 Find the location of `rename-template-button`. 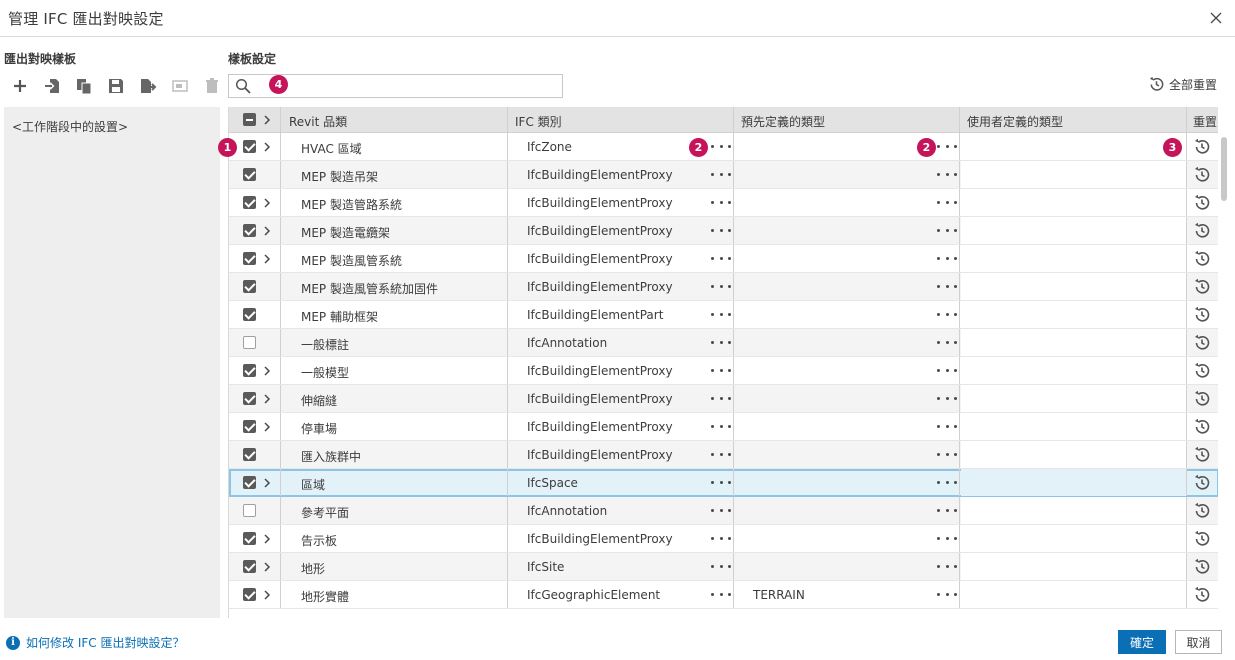

rename-template-button is located at coordinates (180, 86).